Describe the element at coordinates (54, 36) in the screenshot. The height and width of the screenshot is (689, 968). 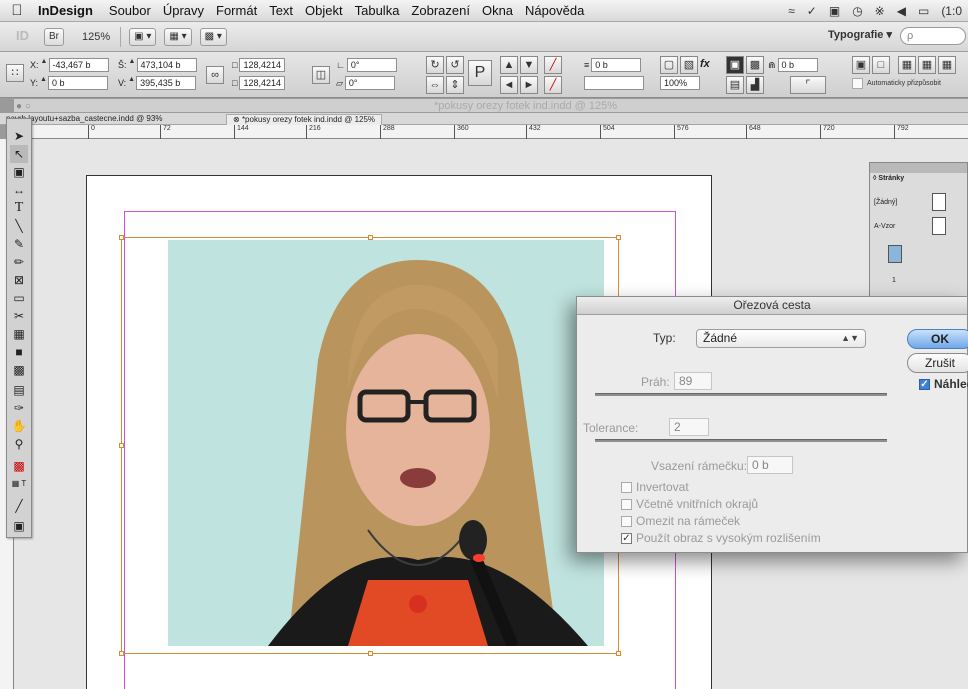
I see `bridge-button: Br` at that location.